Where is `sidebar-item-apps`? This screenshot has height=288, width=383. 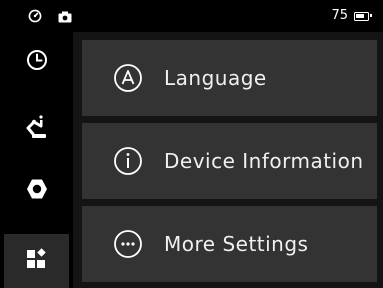
sidebar-item-apps is located at coordinates (36, 261).